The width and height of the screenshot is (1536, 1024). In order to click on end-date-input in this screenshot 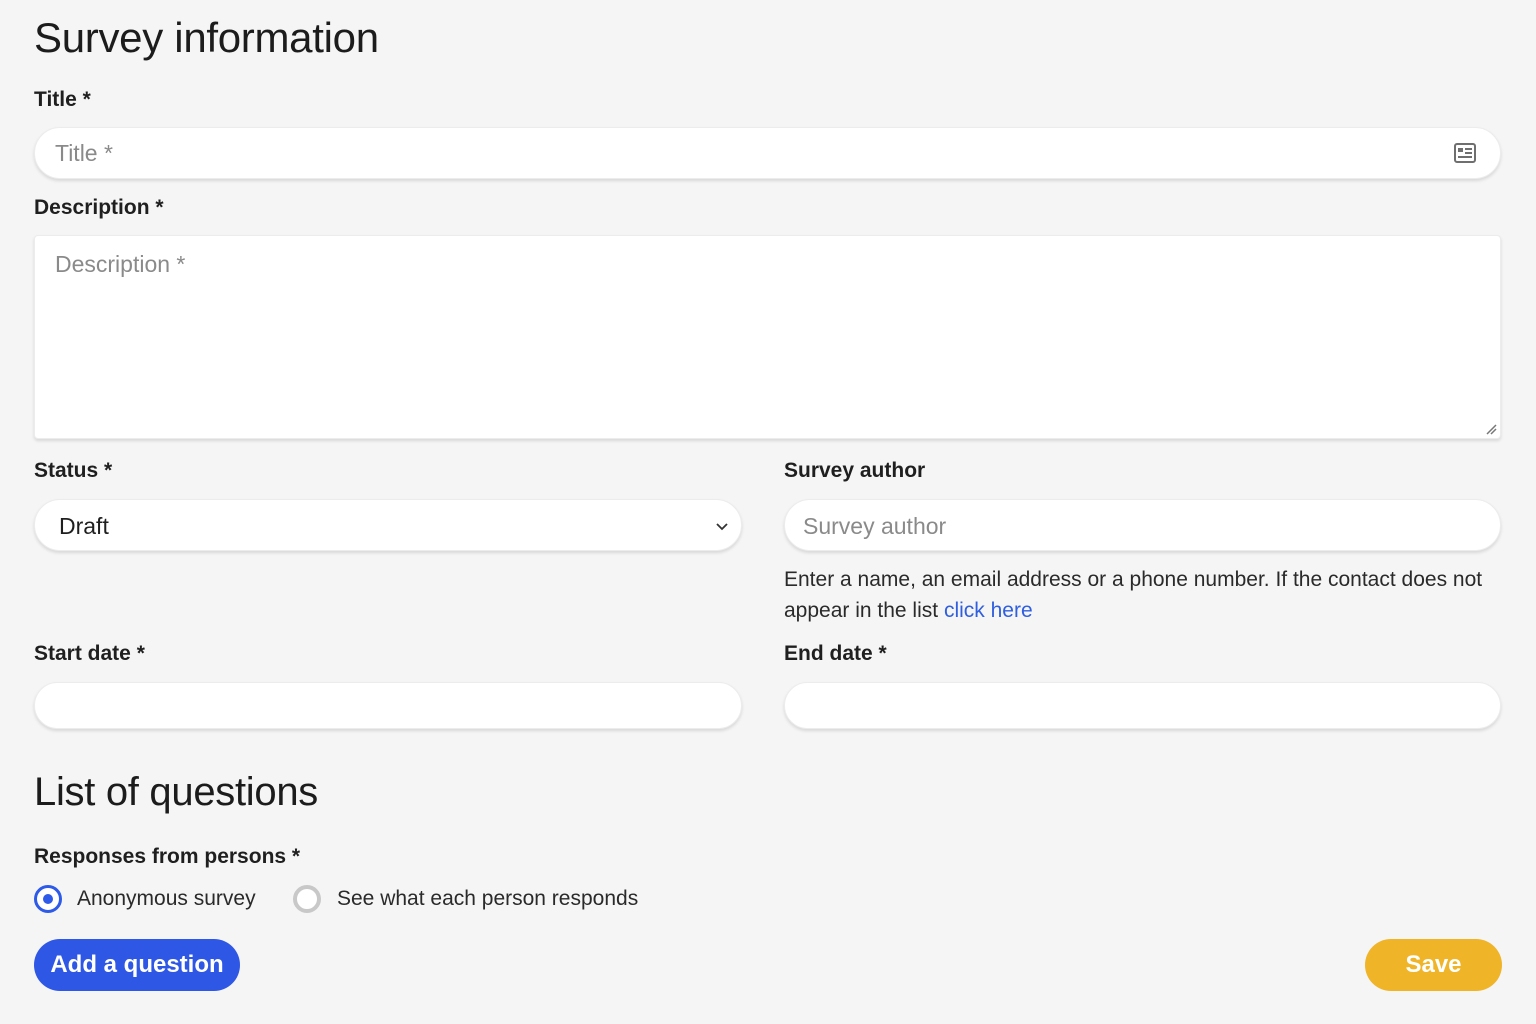, I will do `click(1142, 705)`.